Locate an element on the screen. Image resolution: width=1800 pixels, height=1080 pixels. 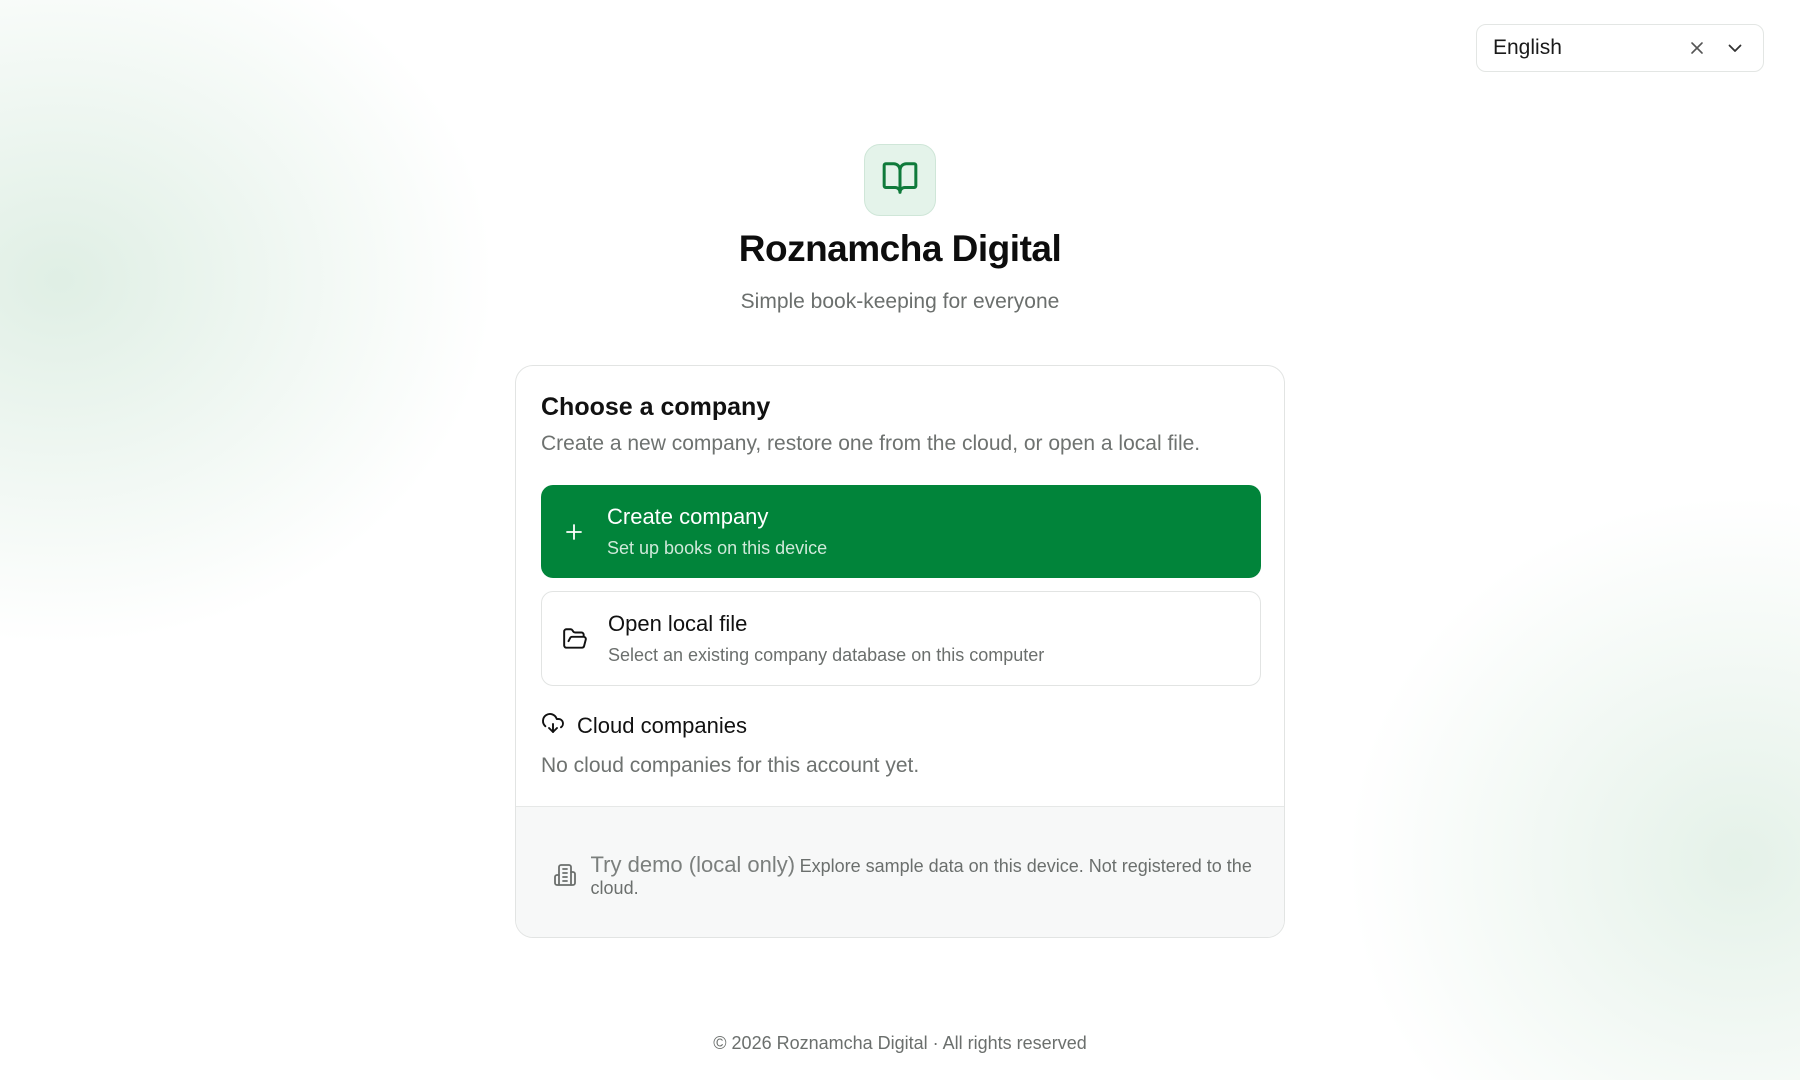
app-logo is located at coordinates (900, 180).